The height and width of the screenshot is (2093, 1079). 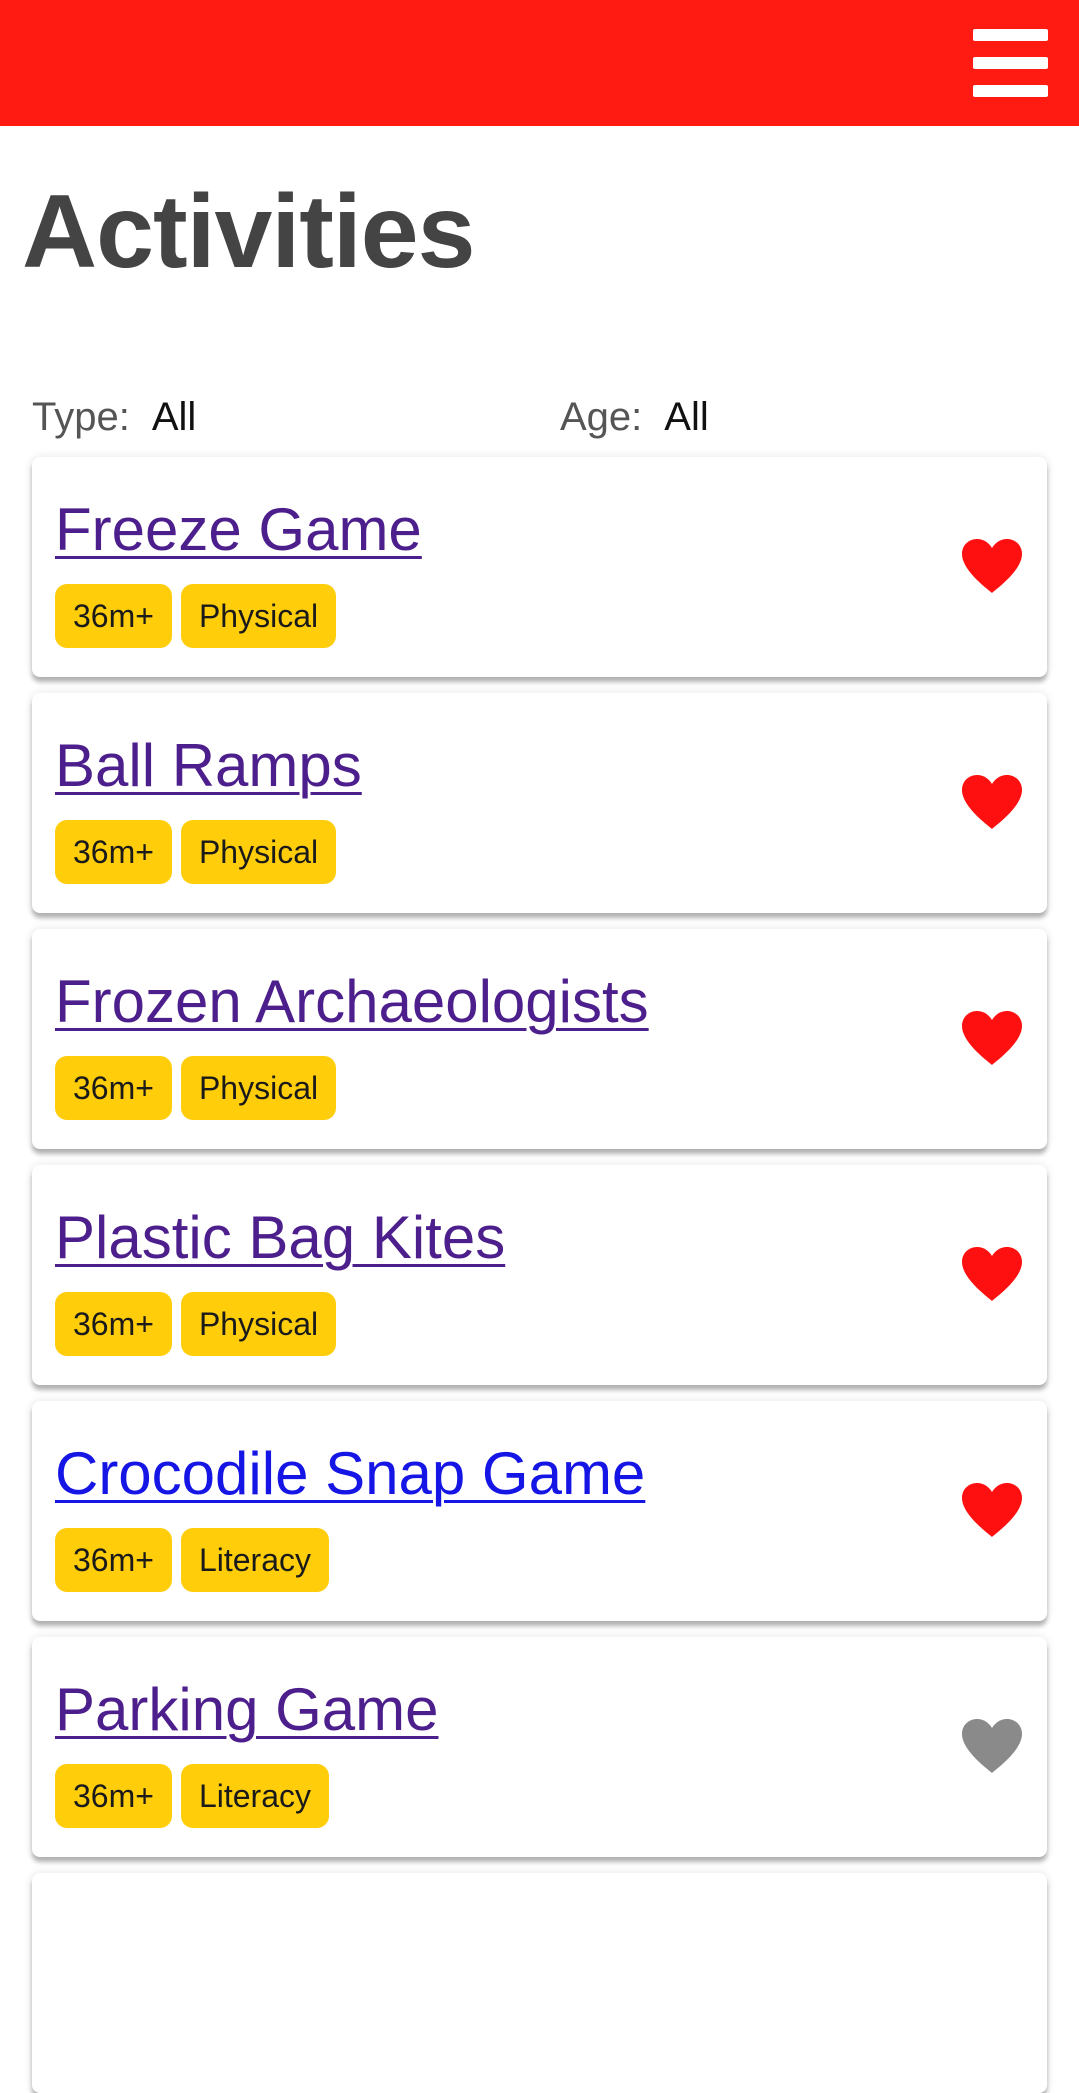 I want to click on filter-bar: Type: All Age: All, so click(x=537, y=417).